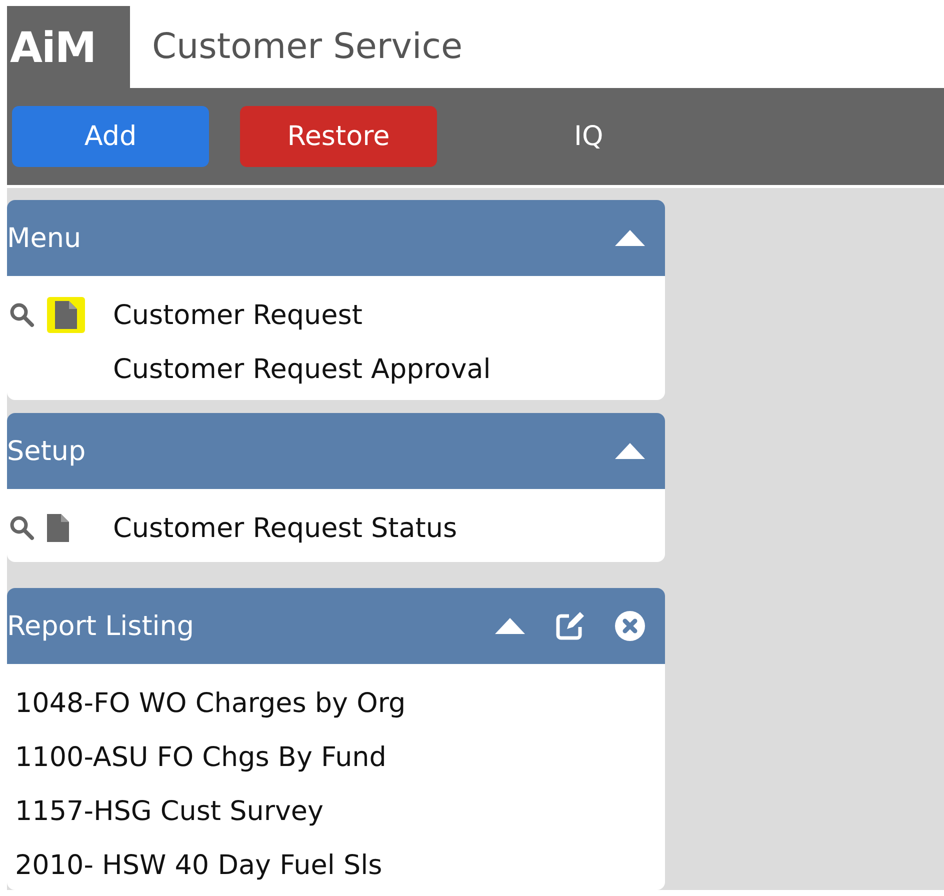 The image size is (944, 896). Describe the element at coordinates (306, 47) in the screenshot. I see `page-title: Customer Service` at that location.